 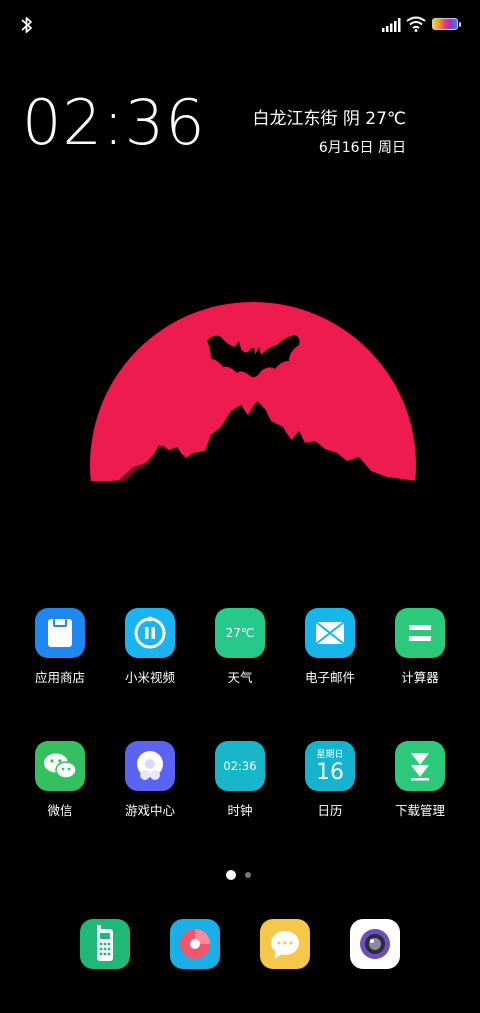 I want to click on date-text: 6月16日 周日, so click(x=362, y=148).